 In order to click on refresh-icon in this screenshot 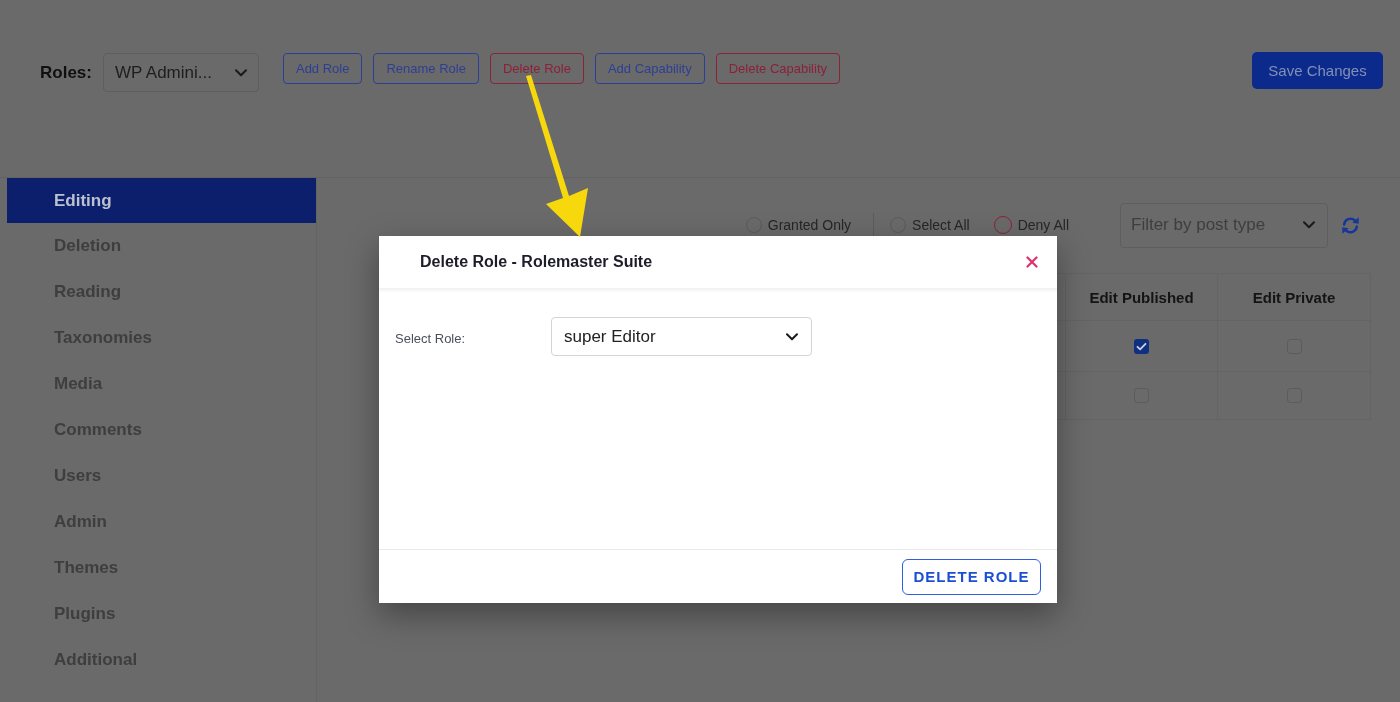, I will do `click(1350, 225)`.